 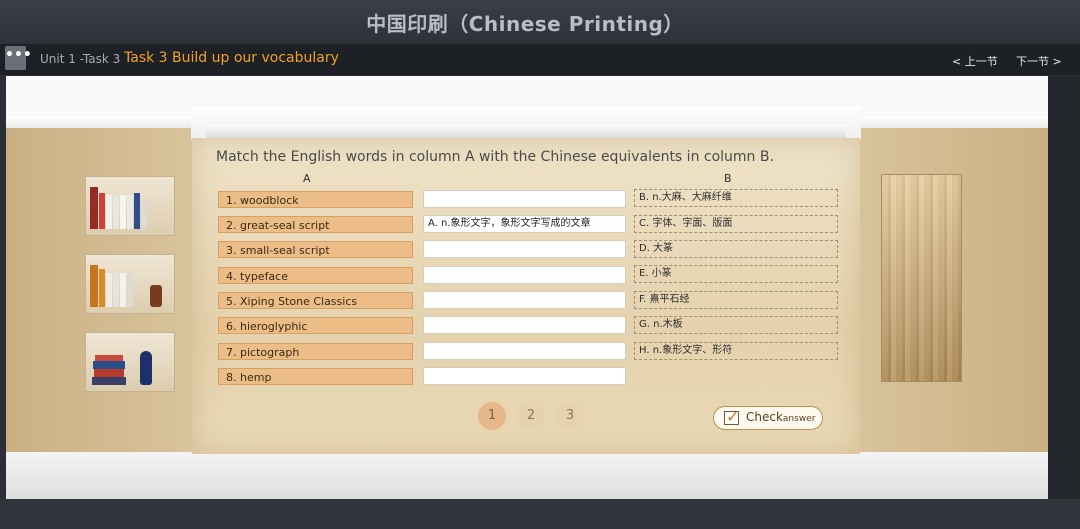 I want to click on check-label-small: answer, so click(x=799, y=419).